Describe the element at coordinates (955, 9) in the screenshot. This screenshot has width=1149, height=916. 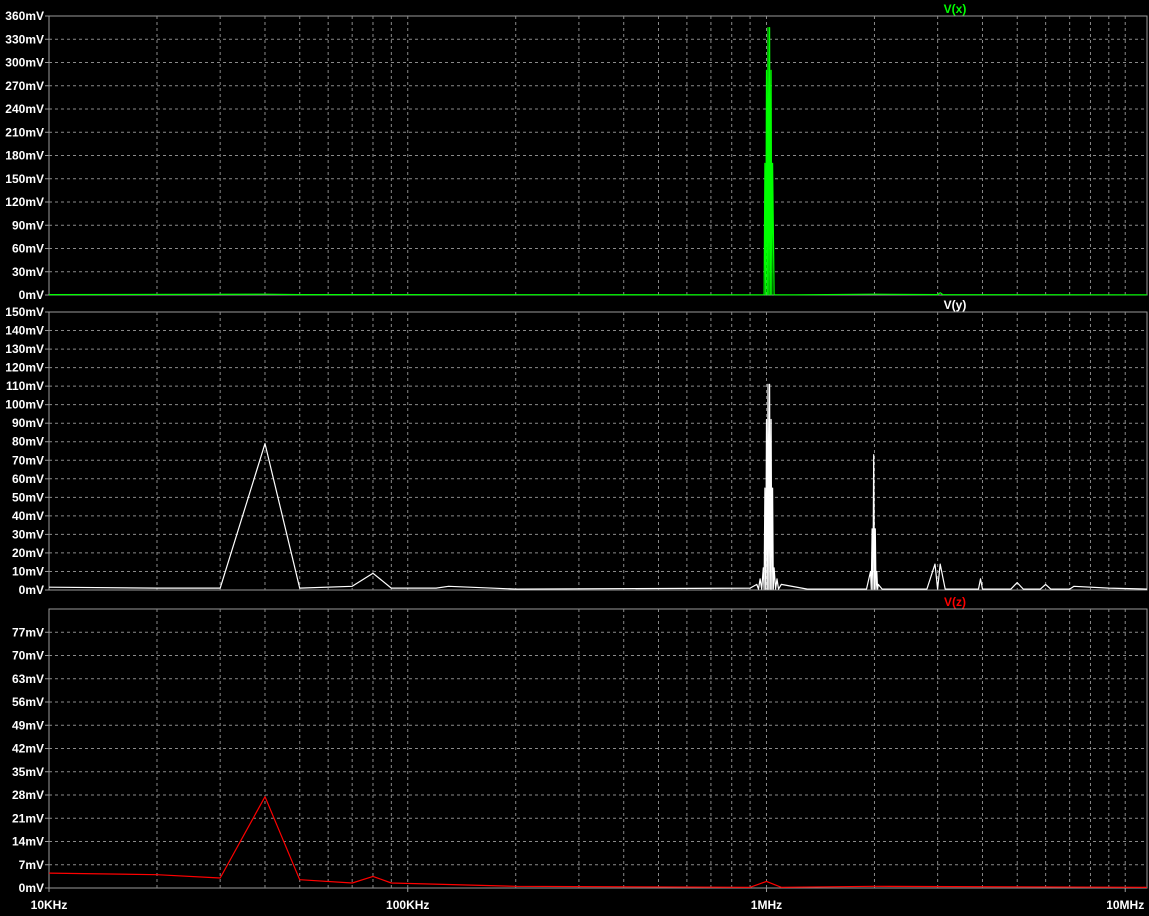
I see `pane-title: V(x)` at that location.